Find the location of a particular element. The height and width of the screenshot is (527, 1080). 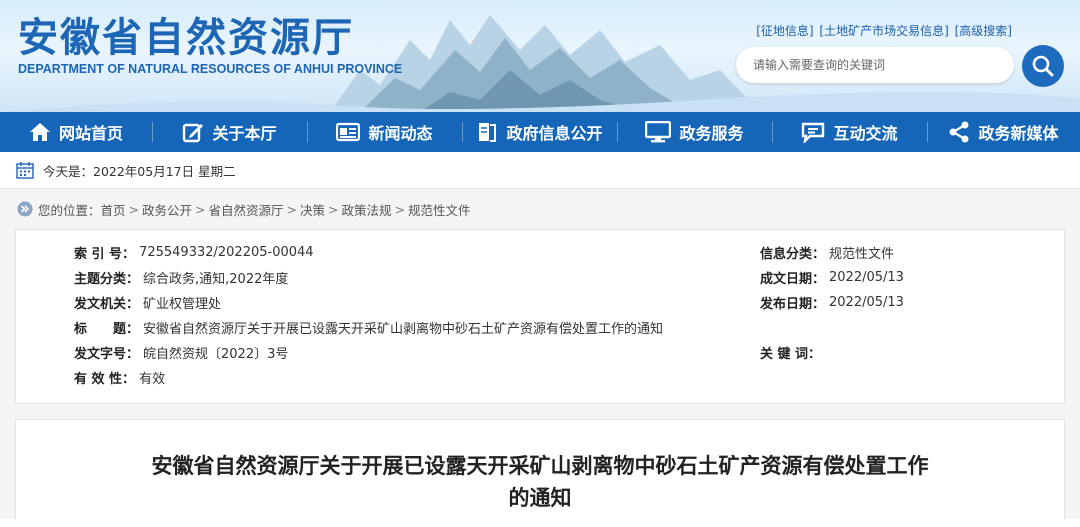

article-title-line1: 安徽省自然资源厅关于开展已设露天开采矿山剥离物中砂石土矿产资源有偿处置工作 is located at coordinates (540, 466).